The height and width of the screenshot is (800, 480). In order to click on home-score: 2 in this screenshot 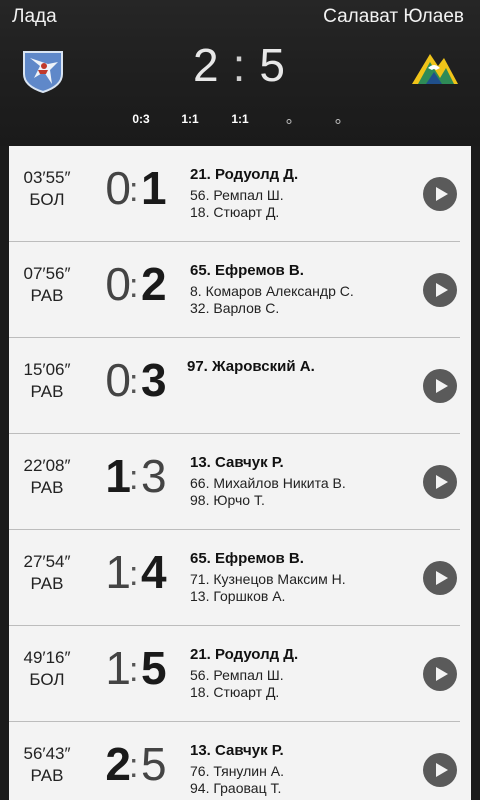, I will do `click(207, 65)`.